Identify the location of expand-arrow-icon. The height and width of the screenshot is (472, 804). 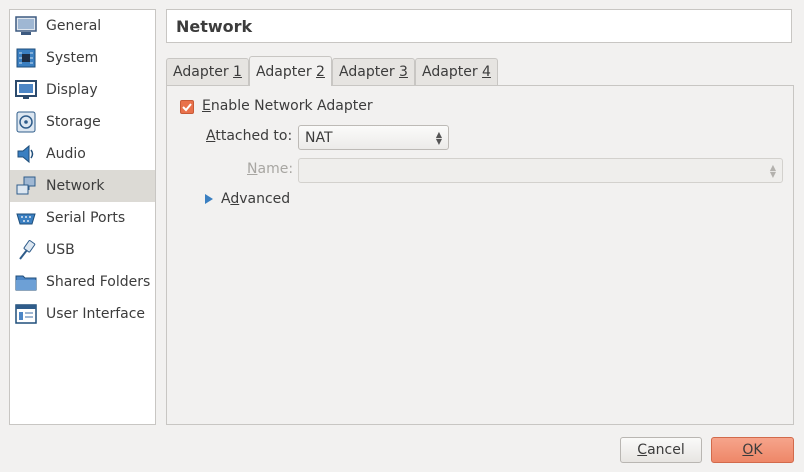
(209, 199).